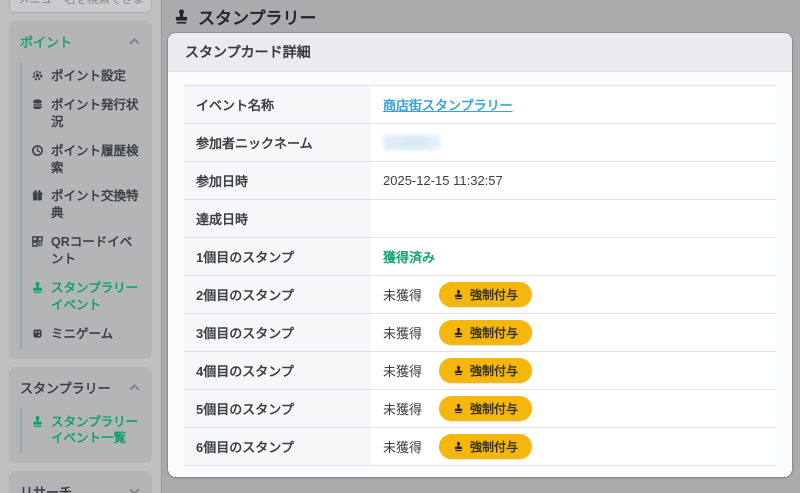  What do you see at coordinates (95, 205) in the screenshot?
I see `sidebar-item-label: ポイント交換特典` at bounding box center [95, 205].